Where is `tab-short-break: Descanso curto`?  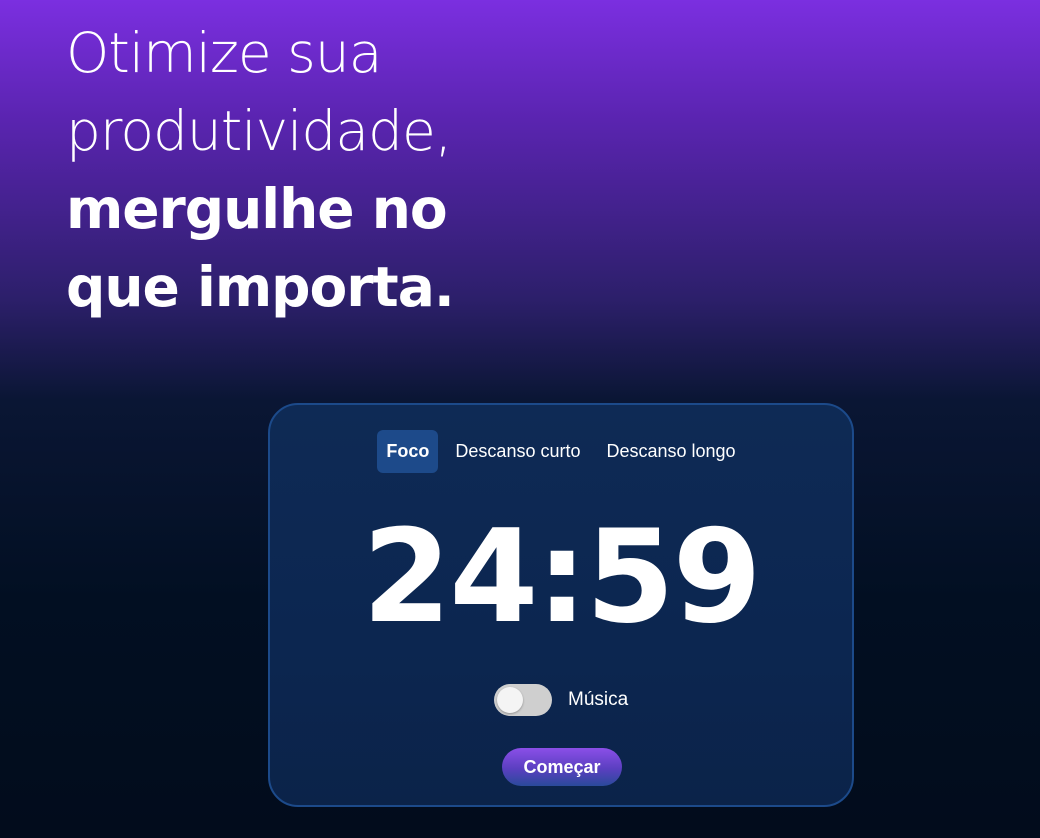
tab-short-break: Descanso curto is located at coordinates (517, 451).